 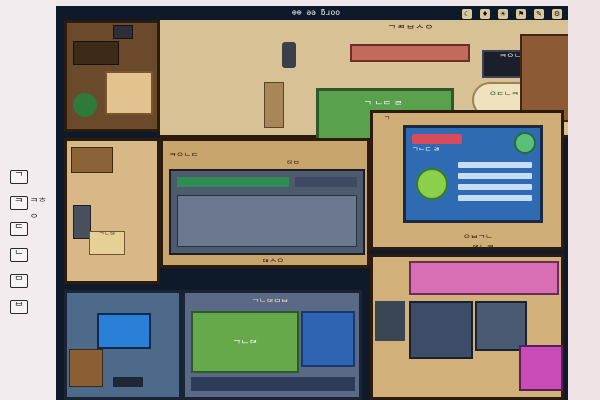 What do you see at coordinates (316, 12) in the screenshot?
I see `map-title: ⊕⊕ ǝǝ ƃɹoo` at bounding box center [316, 12].